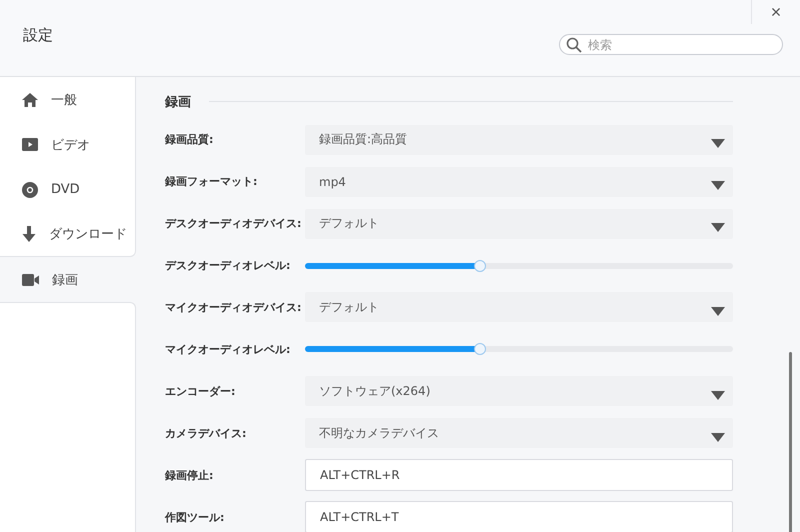 The image size is (800, 532). What do you see at coordinates (211, 182) in the screenshot?
I see `setting-label: 録画フォーマット:` at bounding box center [211, 182].